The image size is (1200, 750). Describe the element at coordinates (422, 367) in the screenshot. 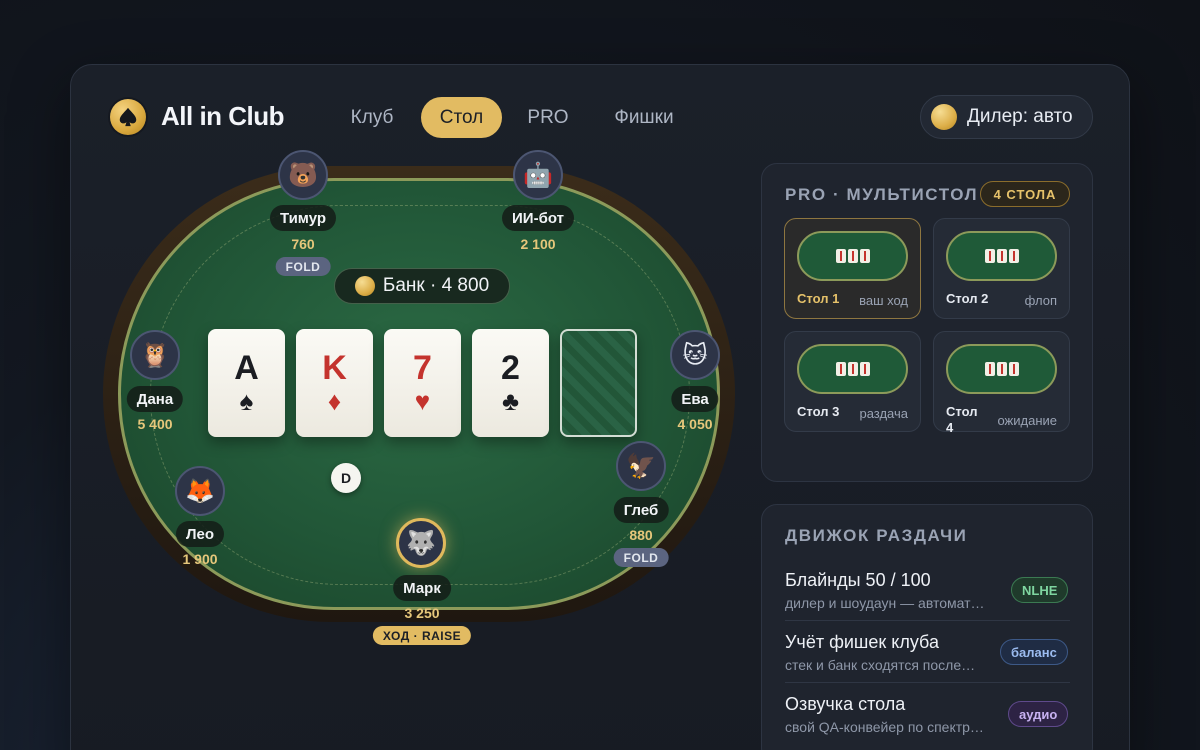

I see `card-rank: 7` at that location.